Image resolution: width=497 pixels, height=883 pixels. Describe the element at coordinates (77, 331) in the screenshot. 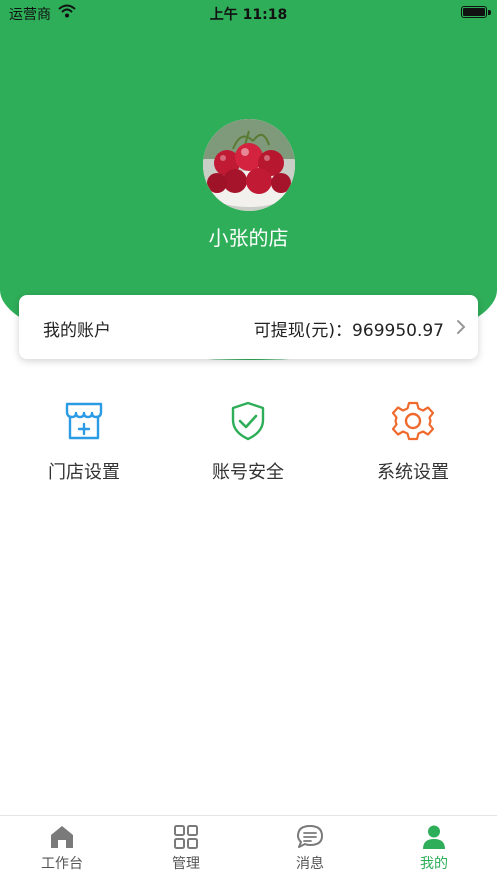

I see `account-label: 我的账户` at that location.